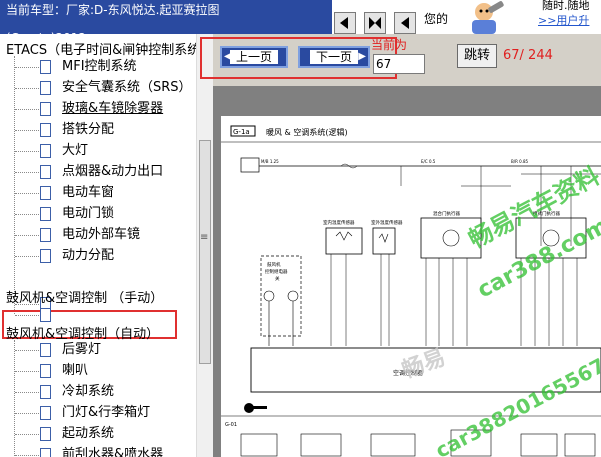  Describe the element at coordinates (389, 45) in the screenshot. I see `current-page-label: 当前为` at that location.